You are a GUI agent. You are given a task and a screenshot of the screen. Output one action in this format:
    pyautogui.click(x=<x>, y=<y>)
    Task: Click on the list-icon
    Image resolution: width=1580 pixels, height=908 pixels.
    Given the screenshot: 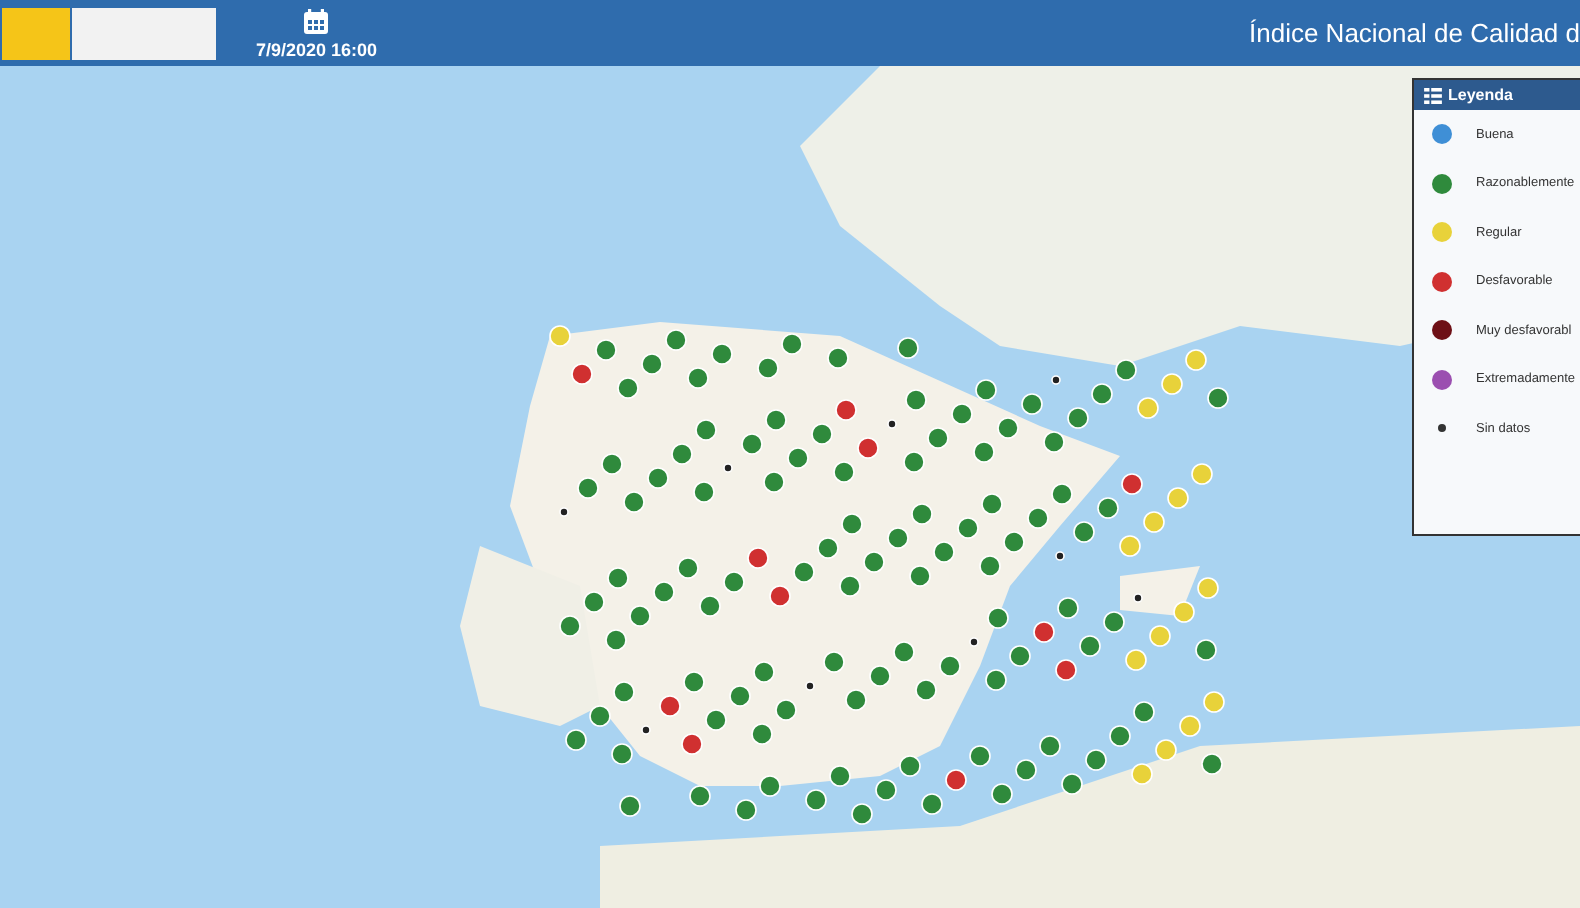 What is the action you would take?
    pyautogui.click(x=1433, y=95)
    